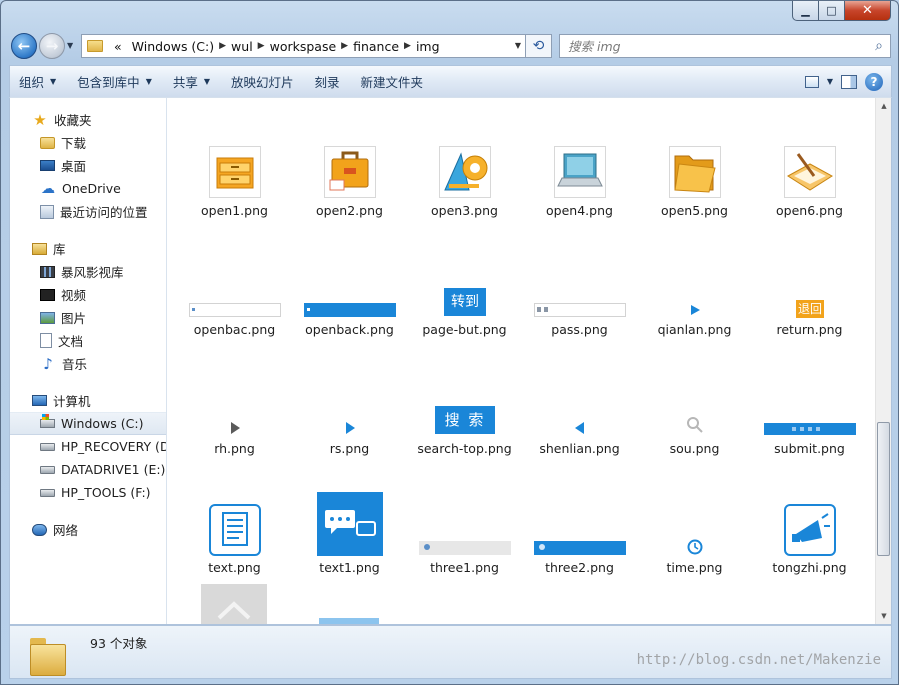 This screenshot has height=685, width=899. I want to click on file-name: page-but.png, so click(464, 329).